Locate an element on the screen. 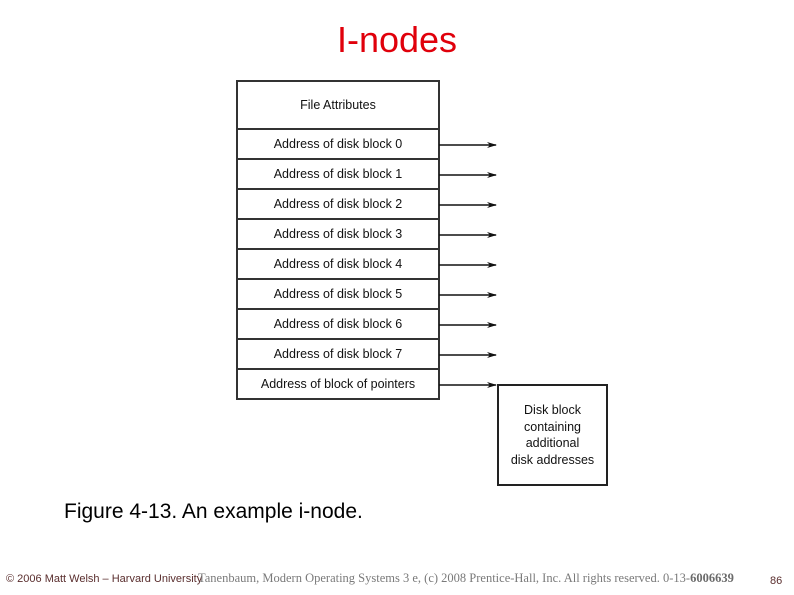 The image size is (794, 595). page-number: 86 is located at coordinates (776, 581).